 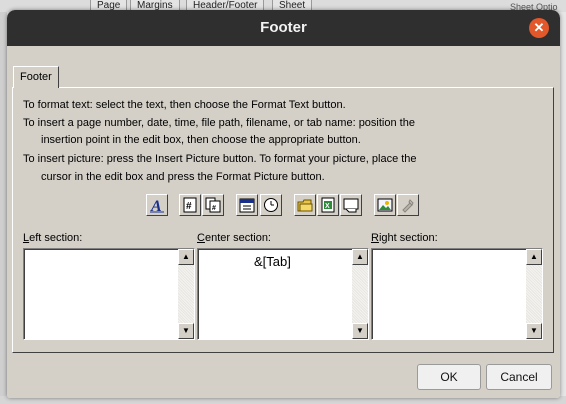 I want to click on close-button: ✕, so click(x=539, y=28).